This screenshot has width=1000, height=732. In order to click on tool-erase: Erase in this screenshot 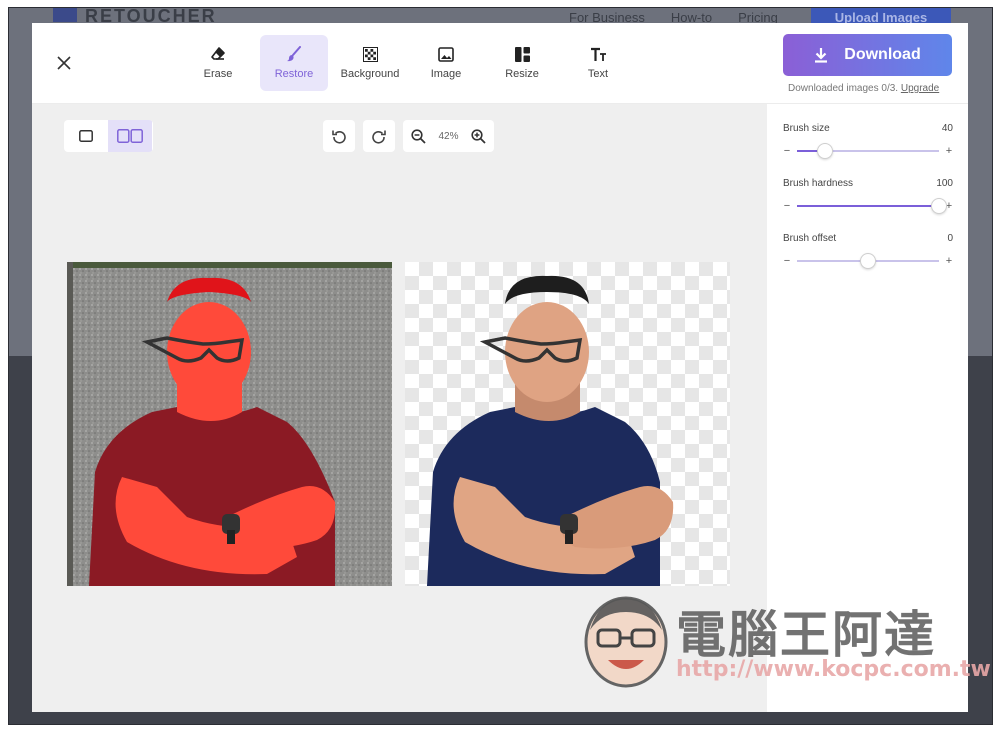, I will do `click(218, 63)`.